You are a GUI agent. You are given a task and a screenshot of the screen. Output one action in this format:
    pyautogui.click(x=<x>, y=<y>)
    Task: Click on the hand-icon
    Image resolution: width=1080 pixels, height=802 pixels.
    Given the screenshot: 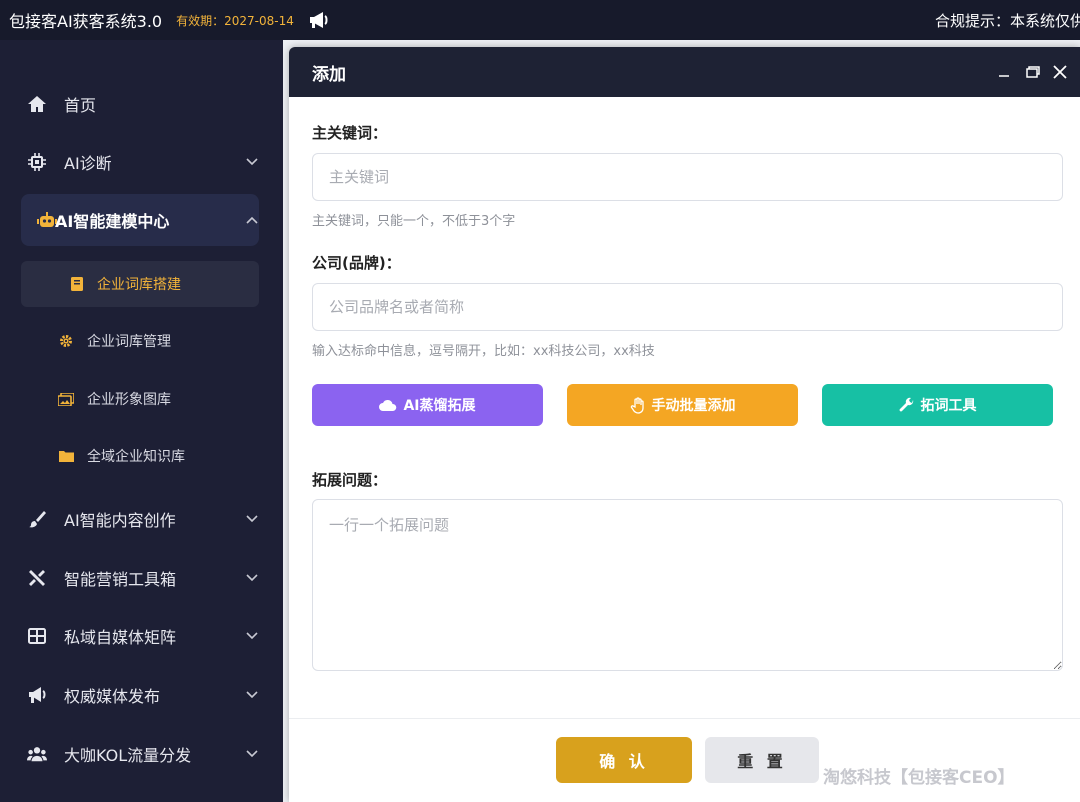 What is the action you would take?
    pyautogui.click(x=637, y=405)
    